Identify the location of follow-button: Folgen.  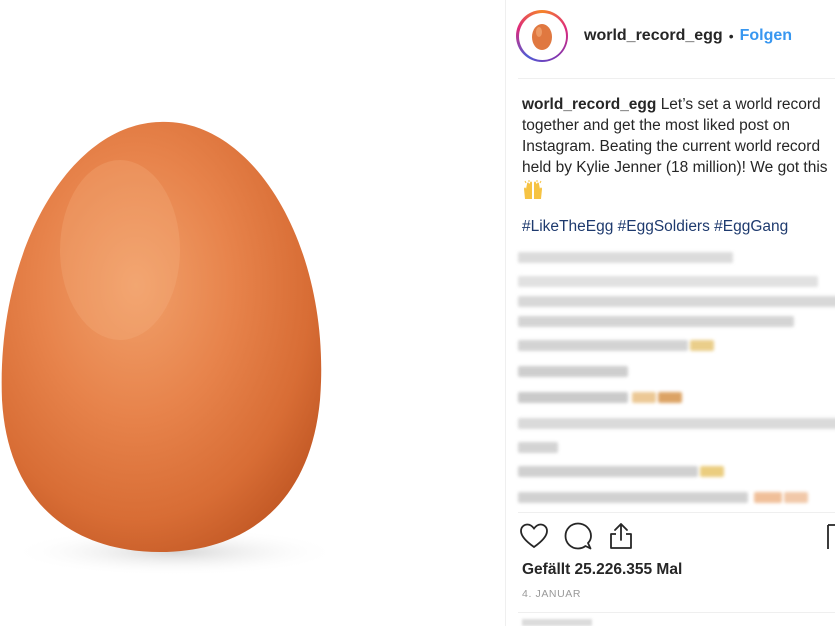
(766, 36).